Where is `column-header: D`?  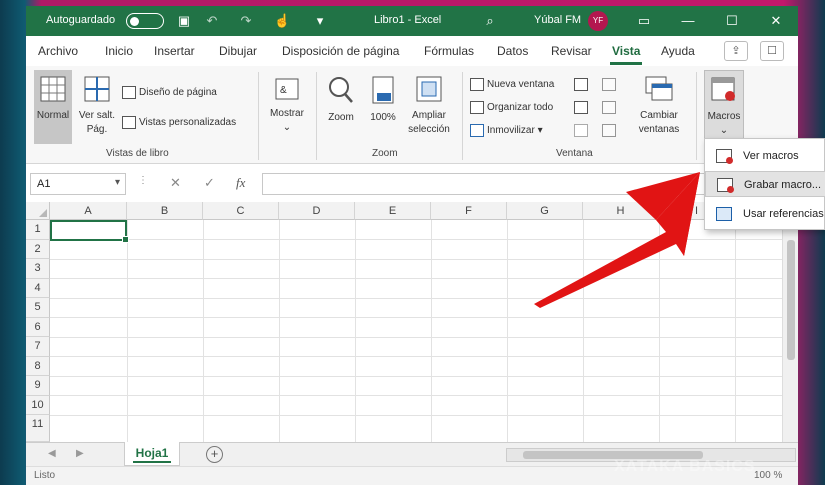
column-header: D is located at coordinates (317, 211).